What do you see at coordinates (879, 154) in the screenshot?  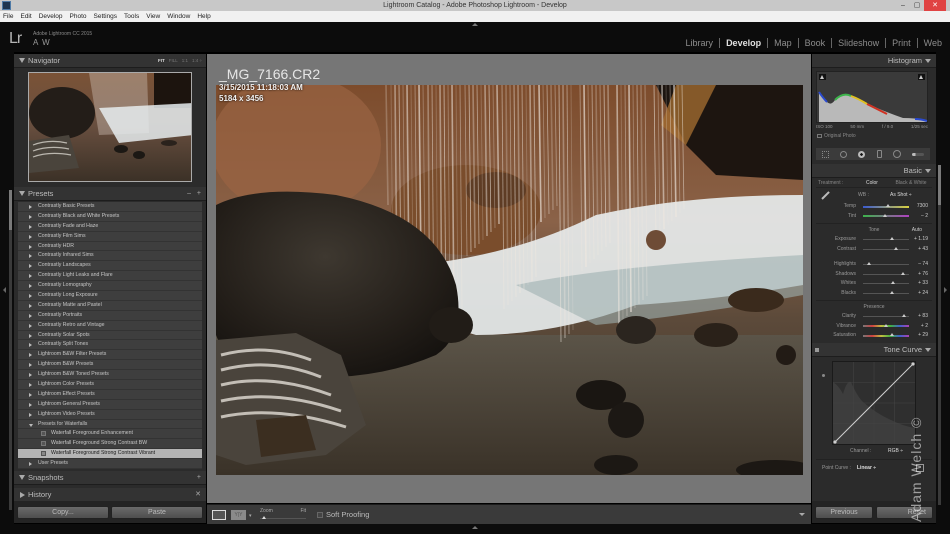 I see `graduated-filter-icon` at bounding box center [879, 154].